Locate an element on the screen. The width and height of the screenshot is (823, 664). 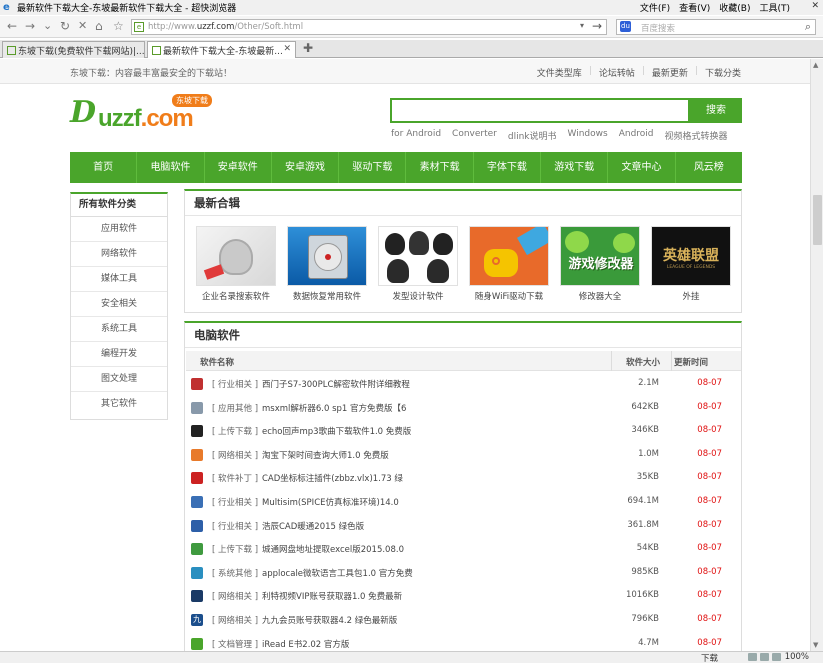
sidebar-item-system: 系统工具 is located at coordinates (119, 329).